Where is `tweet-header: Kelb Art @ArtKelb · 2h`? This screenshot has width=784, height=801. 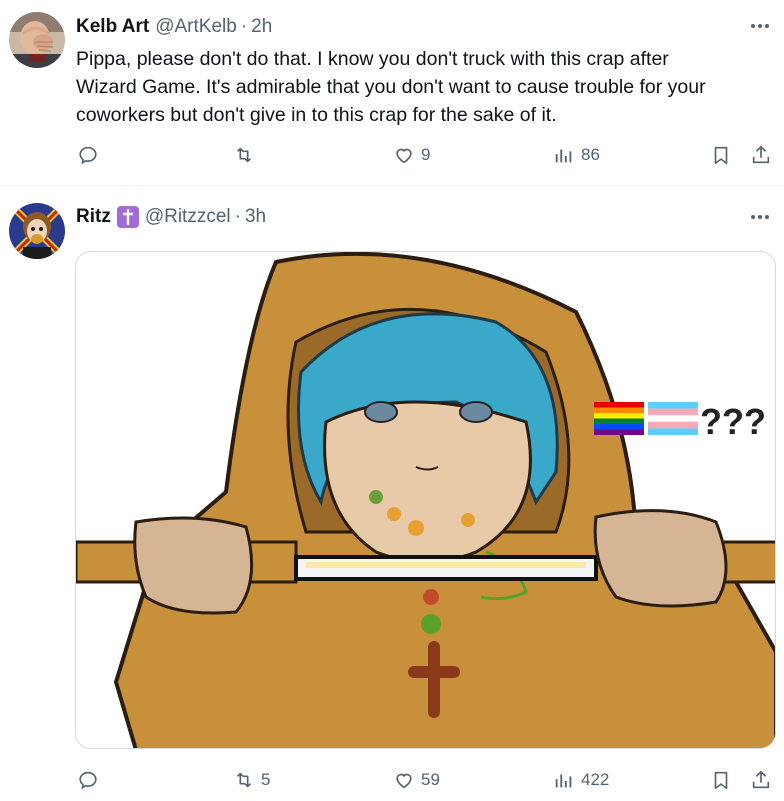 tweet-header: Kelb Art @ArtKelb · 2h is located at coordinates (174, 27).